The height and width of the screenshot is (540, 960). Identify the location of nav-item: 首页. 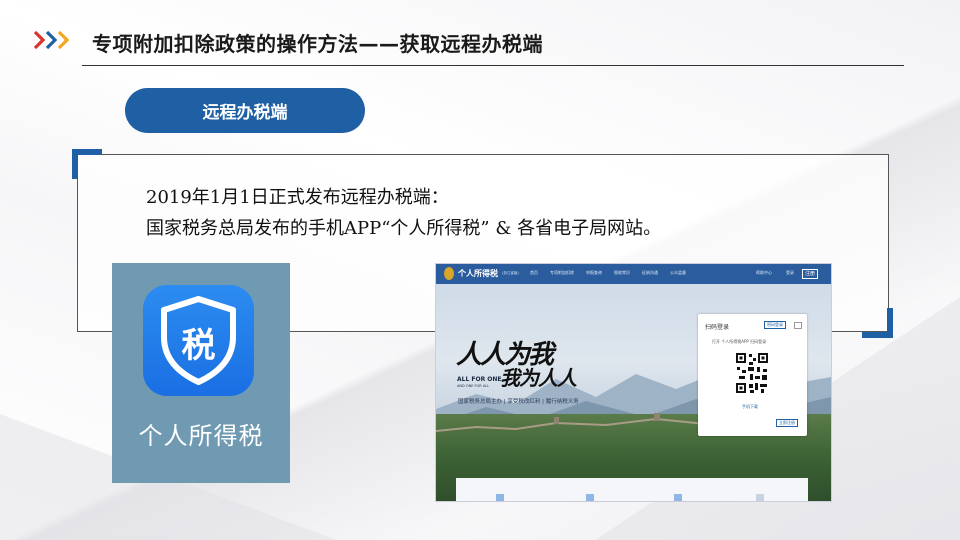
(534, 273).